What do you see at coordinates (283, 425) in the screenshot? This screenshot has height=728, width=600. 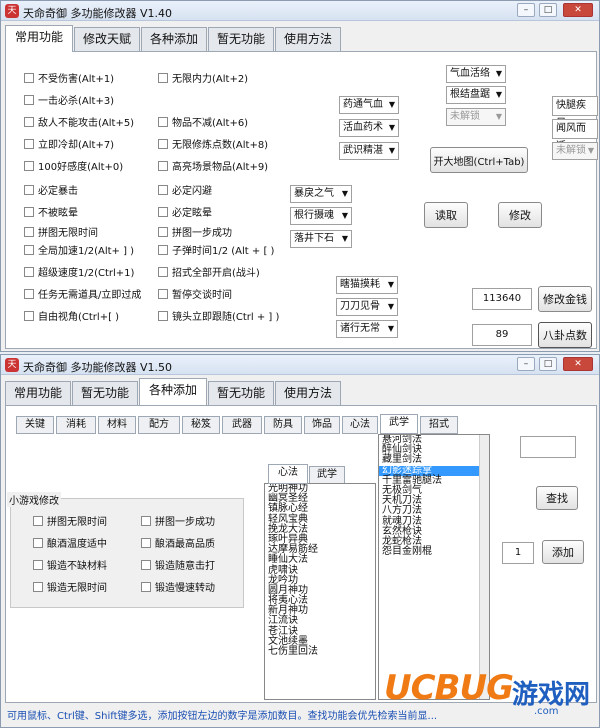 I see `subtab-6: 防具` at bounding box center [283, 425].